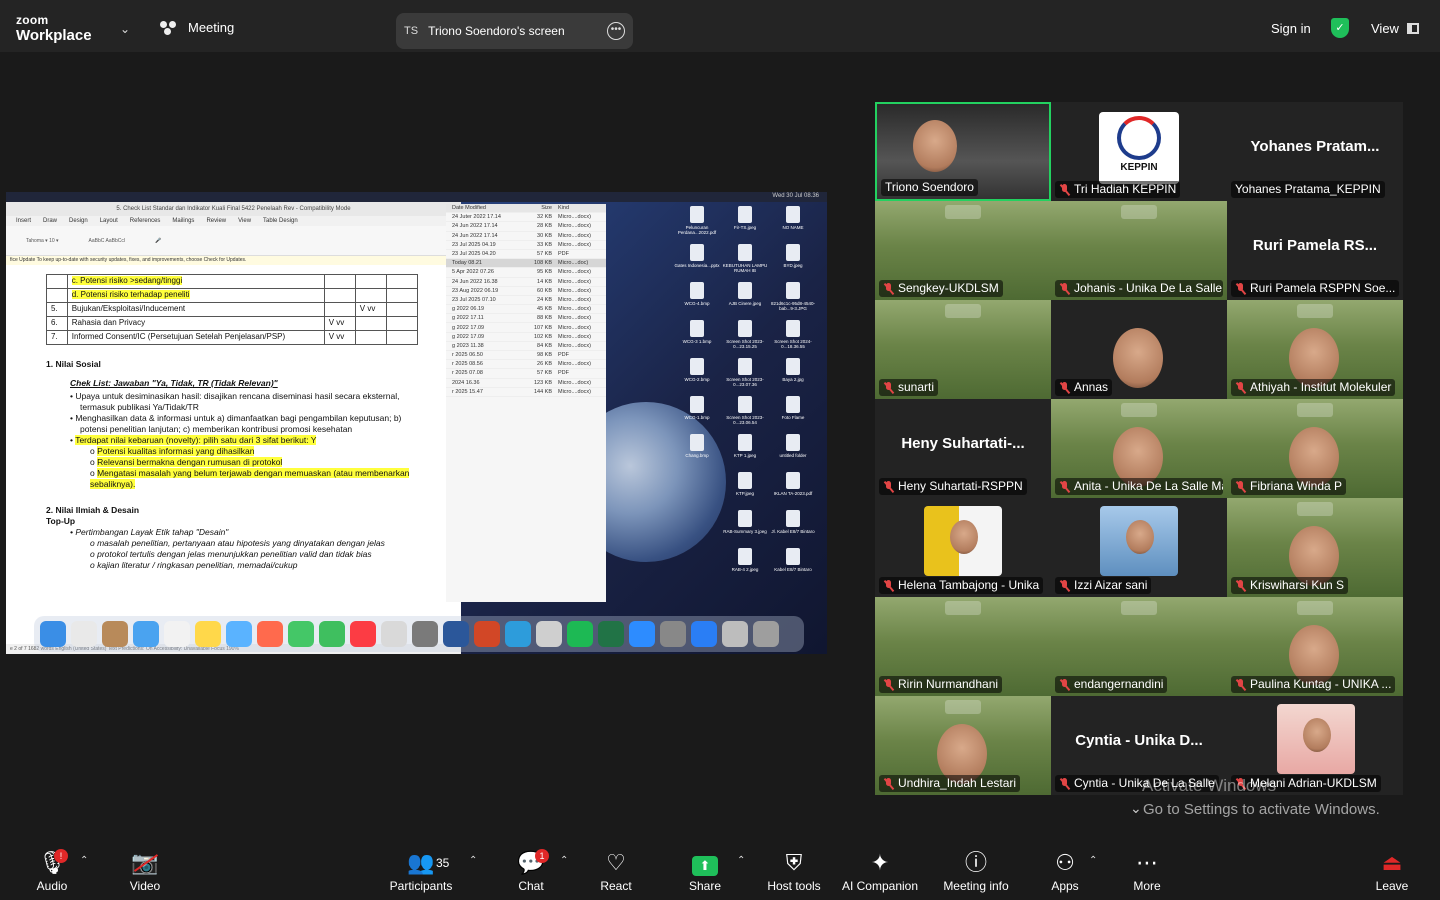 This screenshot has height=900, width=1440. What do you see at coordinates (741, 860) in the screenshot?
I see `share-options-caret: ⌃` at bounding box center [741, 860].